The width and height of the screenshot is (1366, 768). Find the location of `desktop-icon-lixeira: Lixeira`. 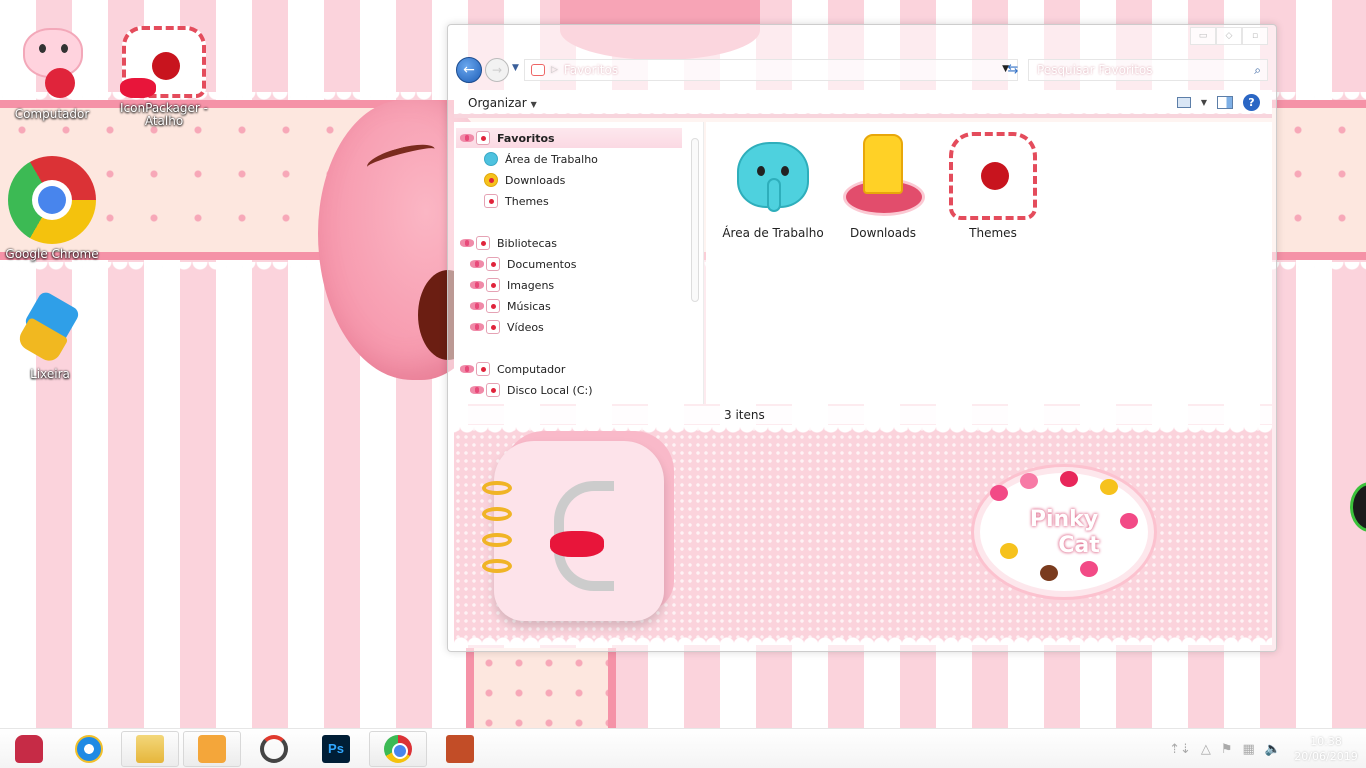

desktop-icon-lixeira: Lixeira is located at coordinates (50, 329).